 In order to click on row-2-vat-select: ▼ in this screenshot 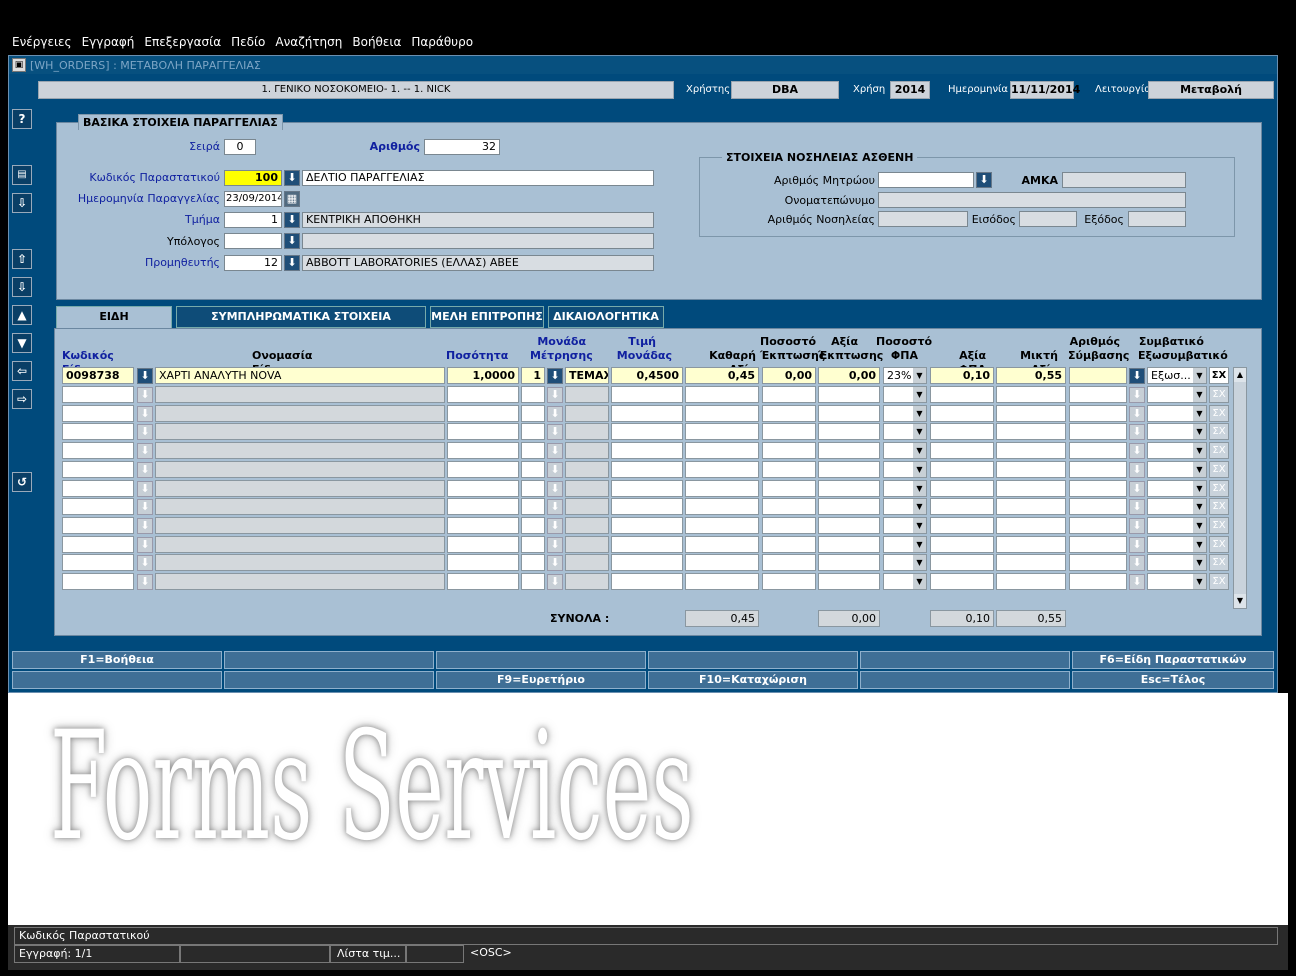, I will do `click(905, 394)`.